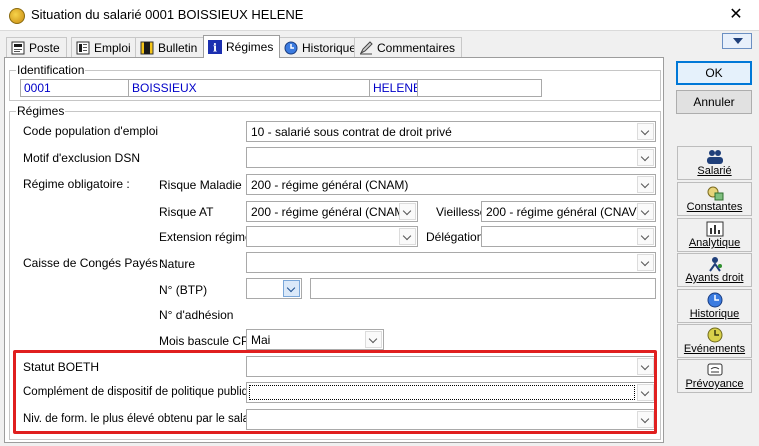 The width and height of the screenshot is (759, 446). I want to click on num-btp-input, so click(483, 288).